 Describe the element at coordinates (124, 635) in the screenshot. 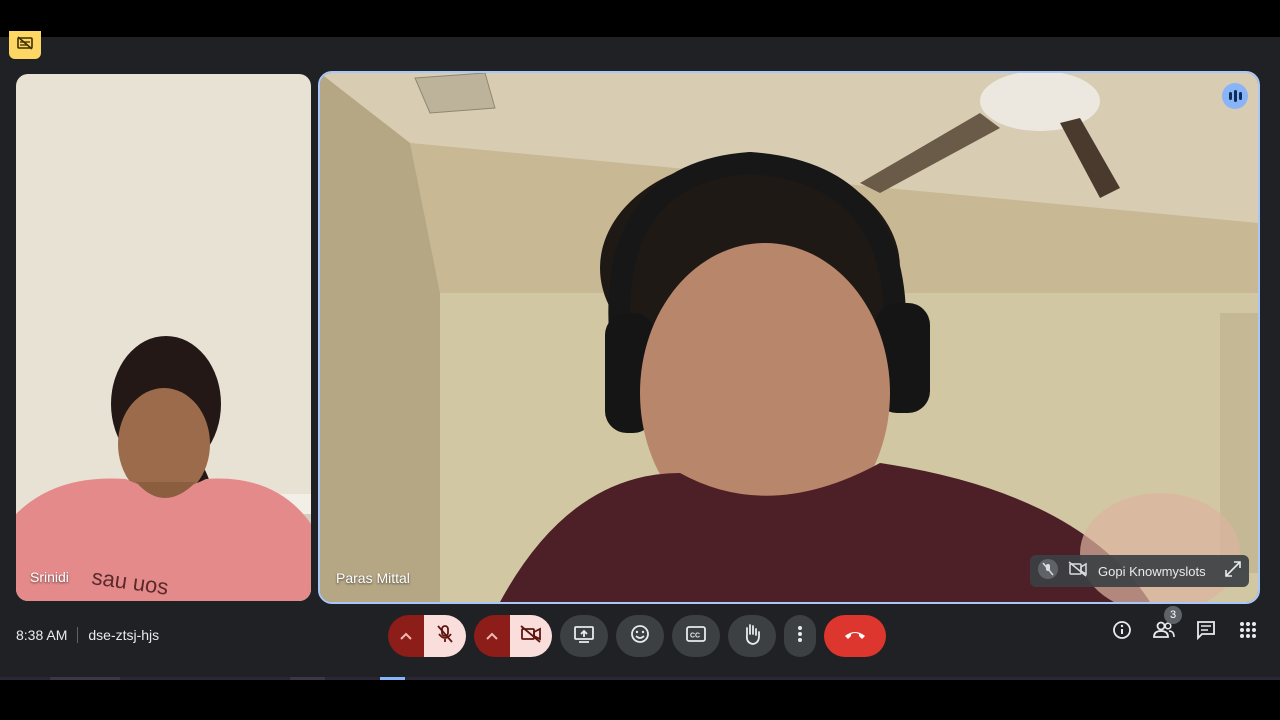

I see `meeting-code: dse-ztsj-hjs` at that location.